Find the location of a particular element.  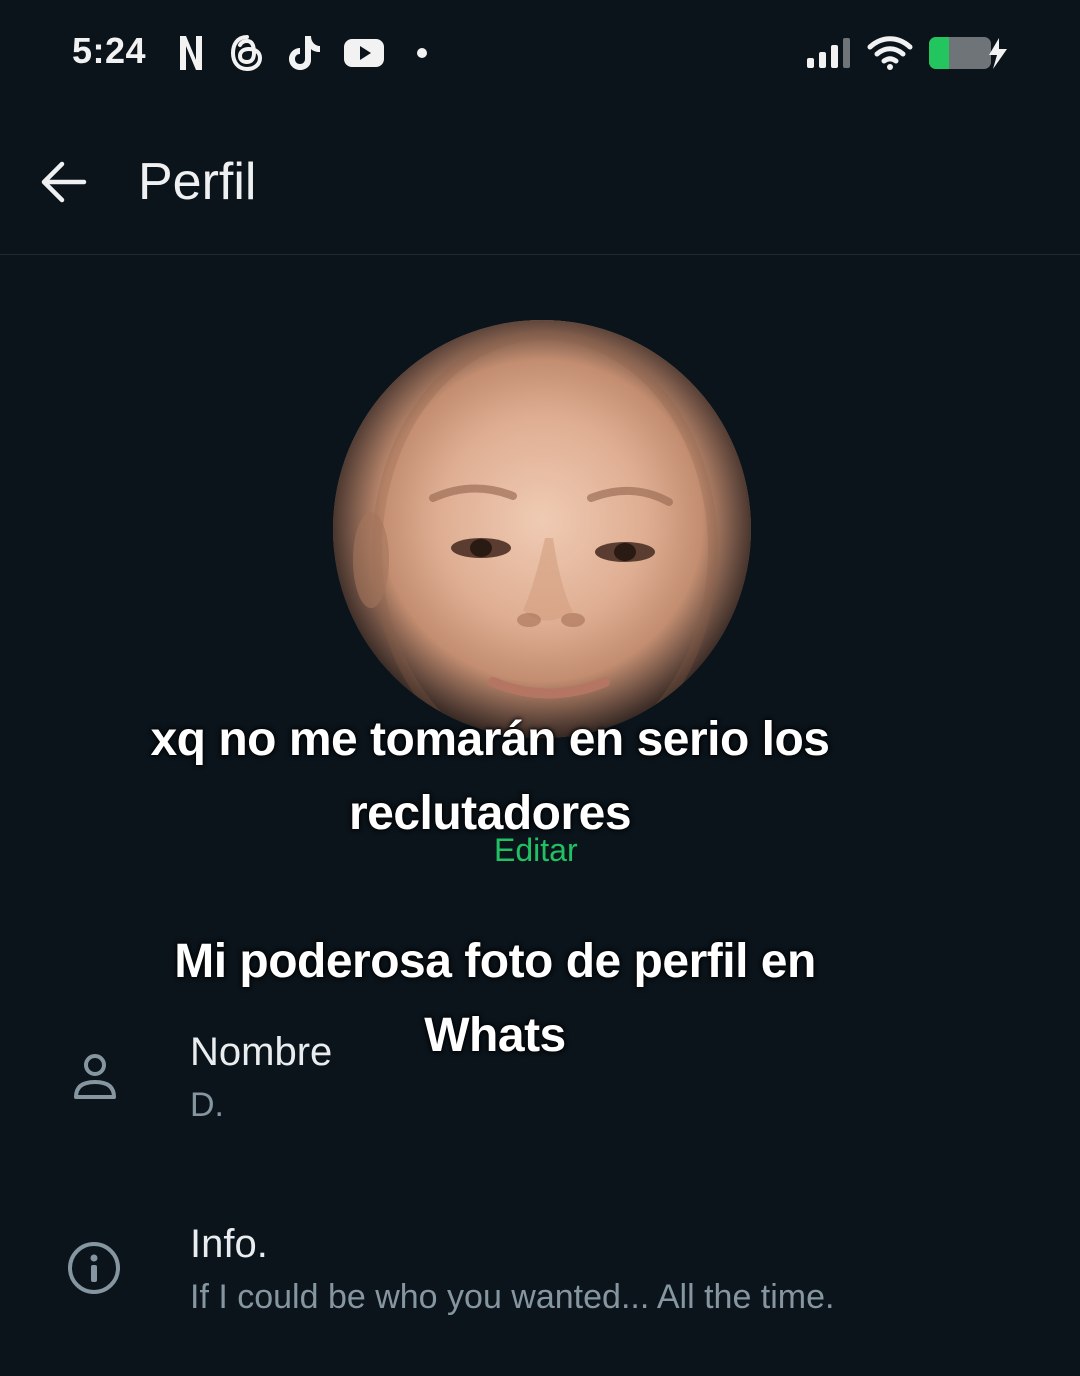

arrow-left-icon is located at coordinates (64, 182).